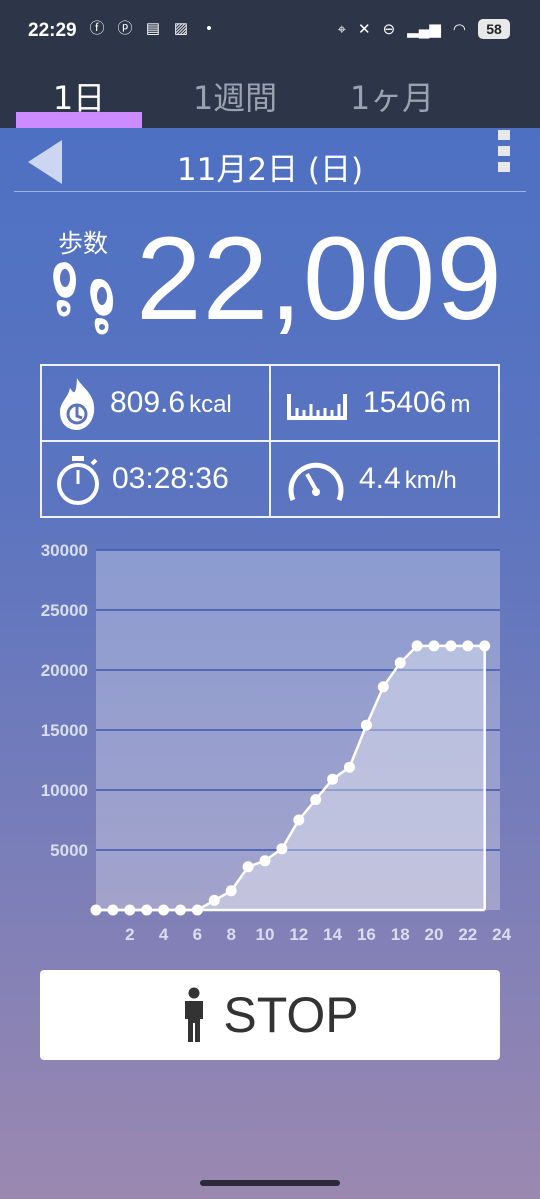 Image resolution: width=540 pixels, height=1199 pixels. What do you see at coordinates (64, 730) in the screenshot?
I see `chart-y-tick-label: 15000` at bounding box center [64, 730].